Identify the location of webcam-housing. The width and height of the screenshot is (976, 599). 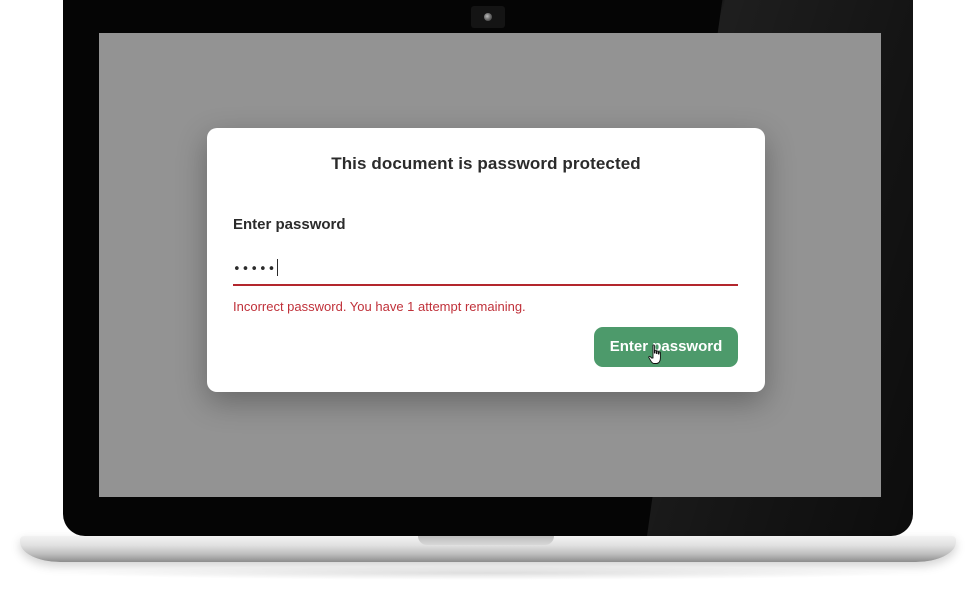
(488, 17).